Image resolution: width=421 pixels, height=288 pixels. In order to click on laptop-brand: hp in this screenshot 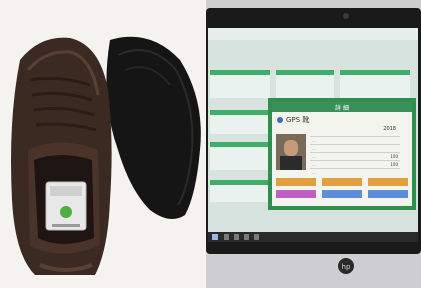, I will do `click(346, 267)`.